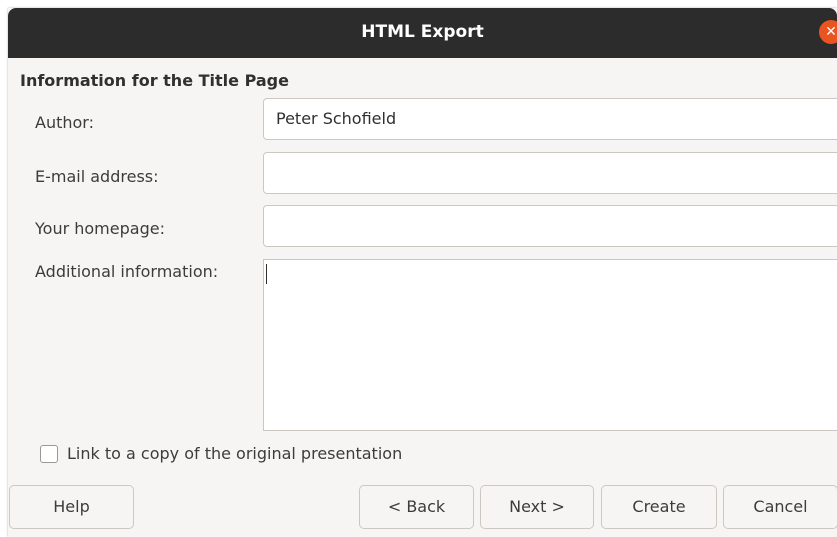  What do you see at coordinates (49, 454) in the screenshot?
I see `link-original-checkbox` at bounding box center [49, 454].